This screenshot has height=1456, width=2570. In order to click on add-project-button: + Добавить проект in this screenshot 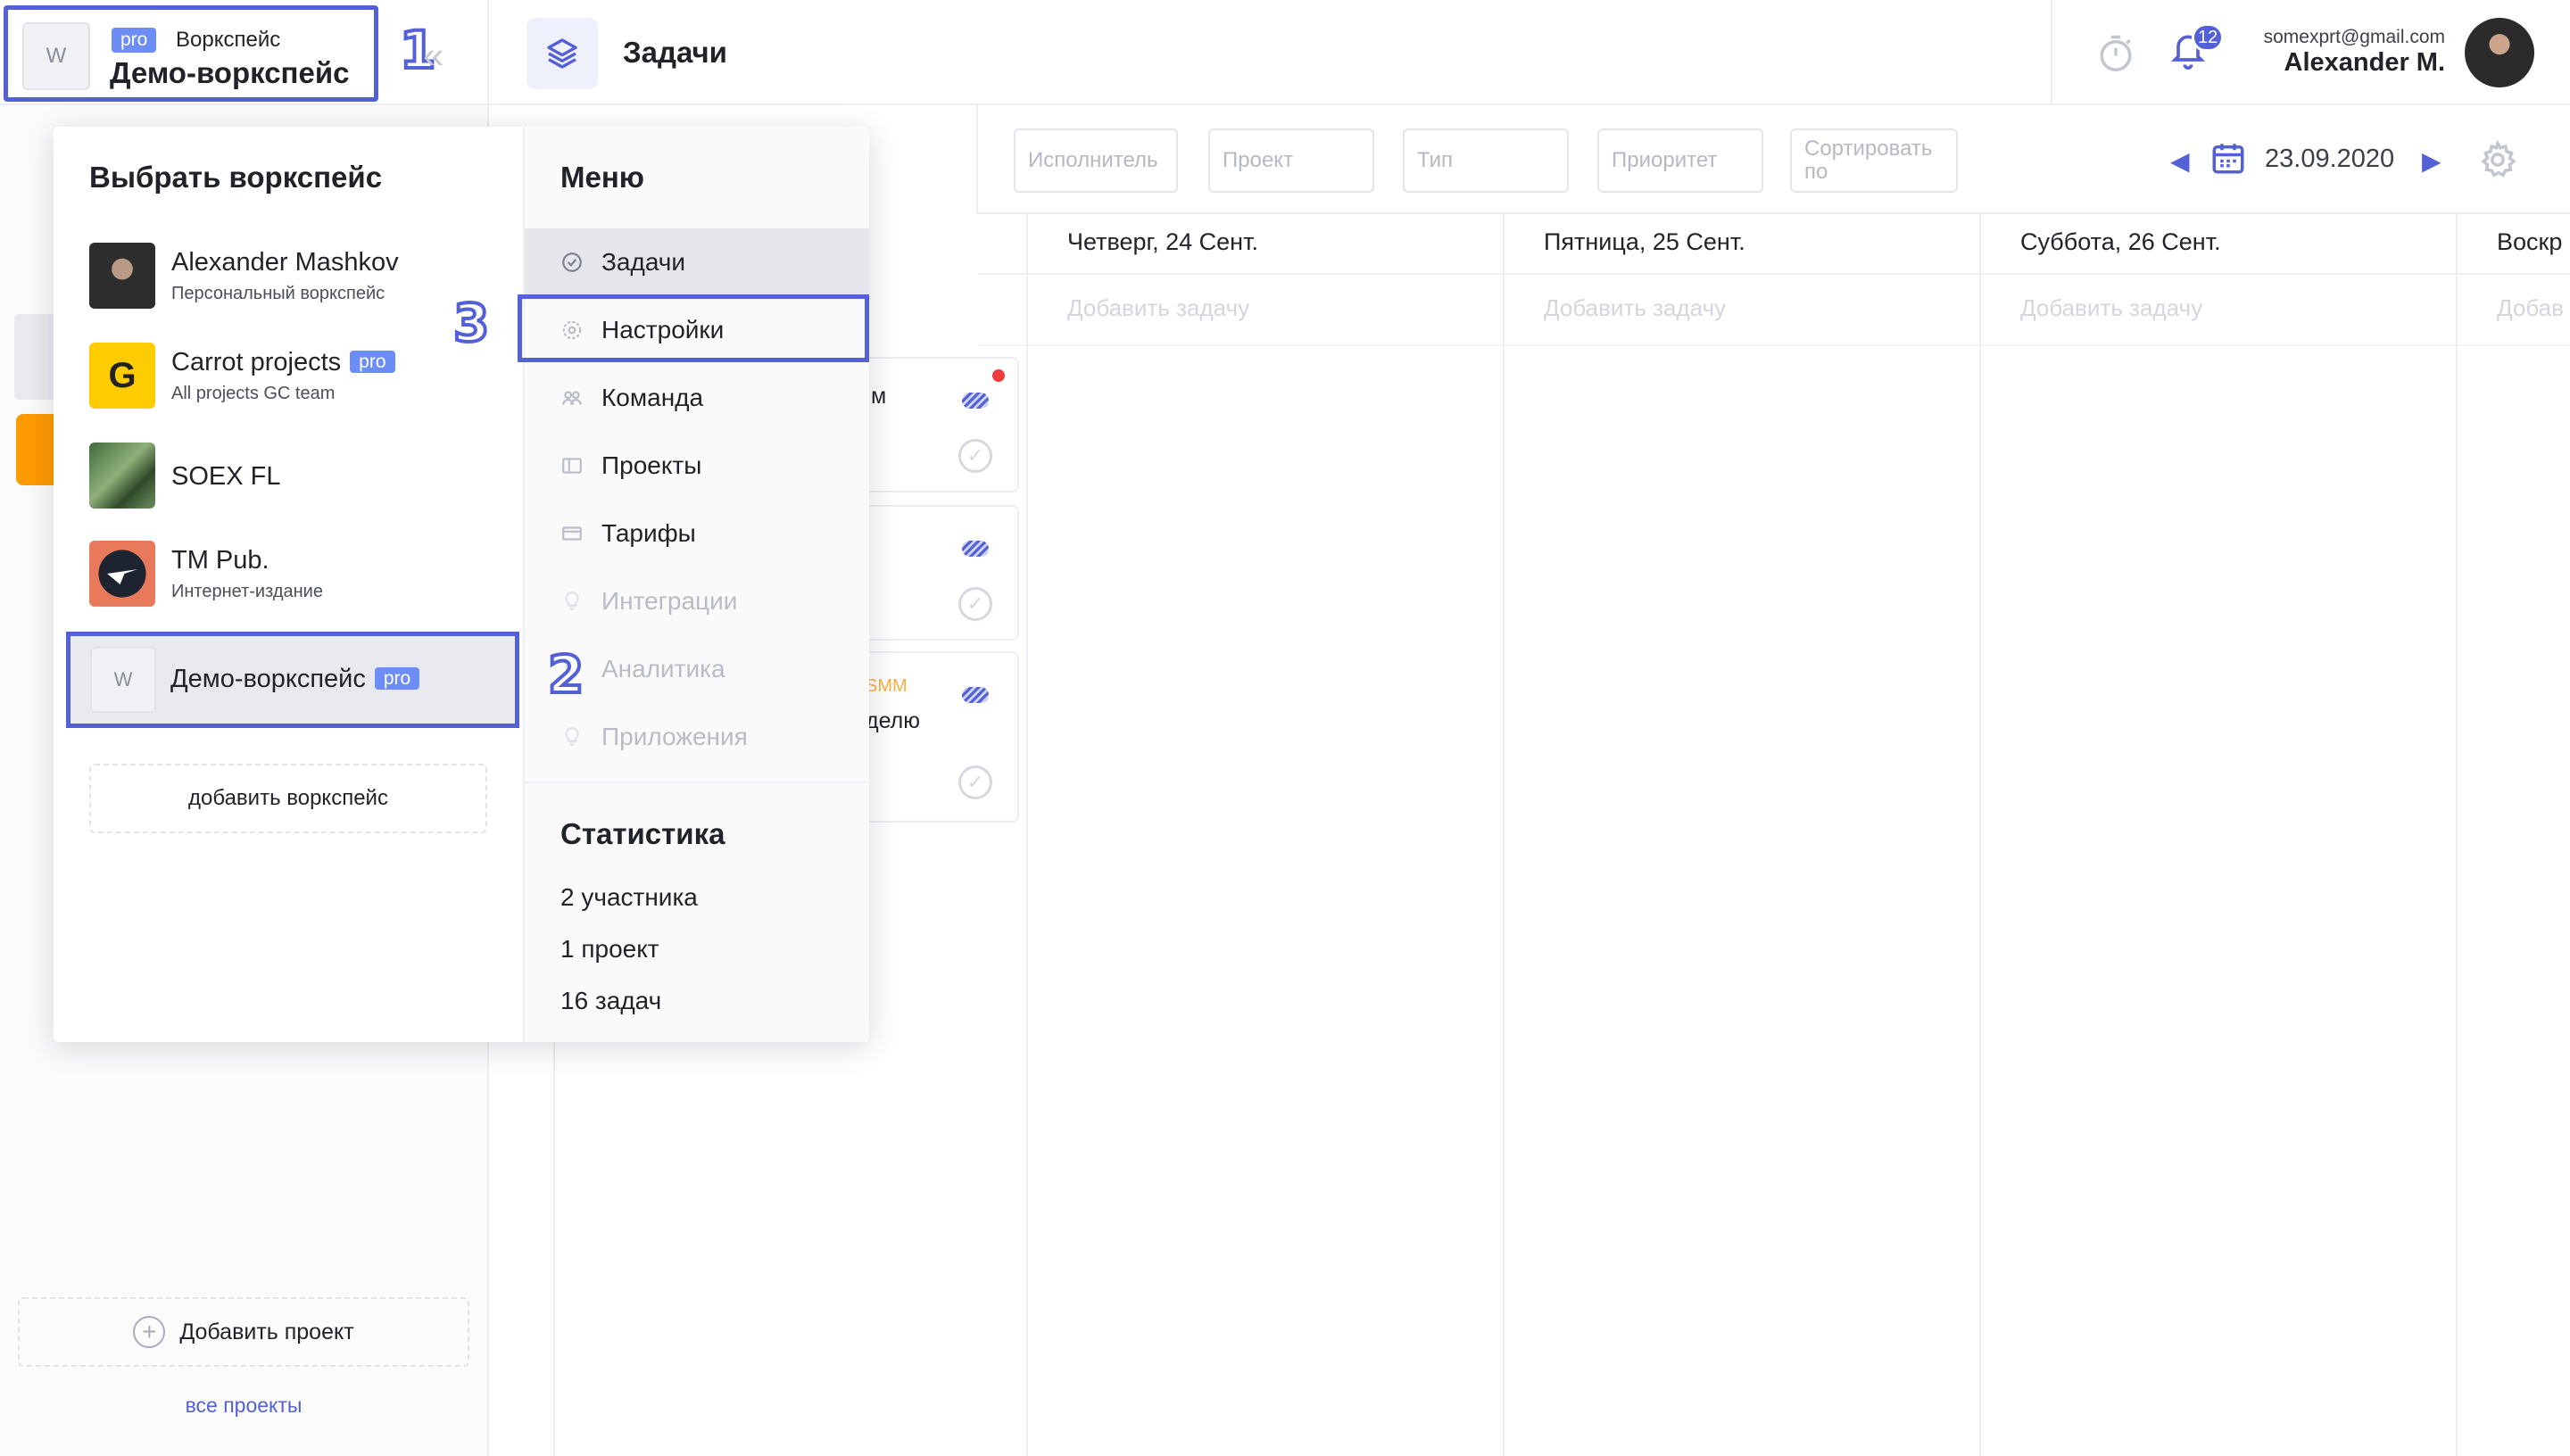, I will do `click(243, 1332)`.